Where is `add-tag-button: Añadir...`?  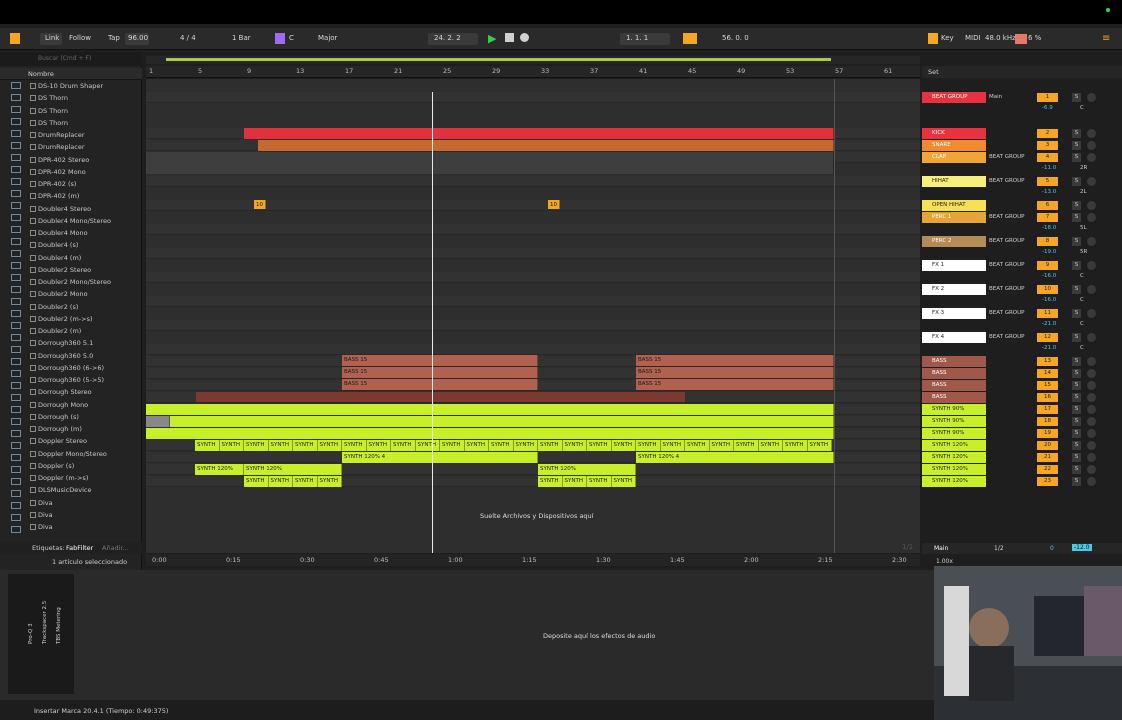
add-tag-button: Añadir... is located at coordinates (115, 548).